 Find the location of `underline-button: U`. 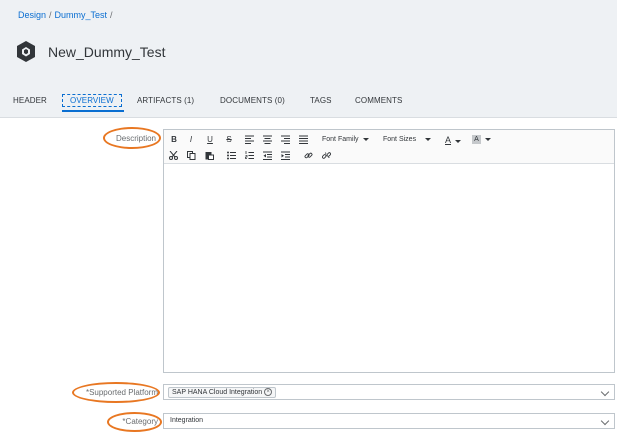

underline-button: U is located at coordinates (210, 140).